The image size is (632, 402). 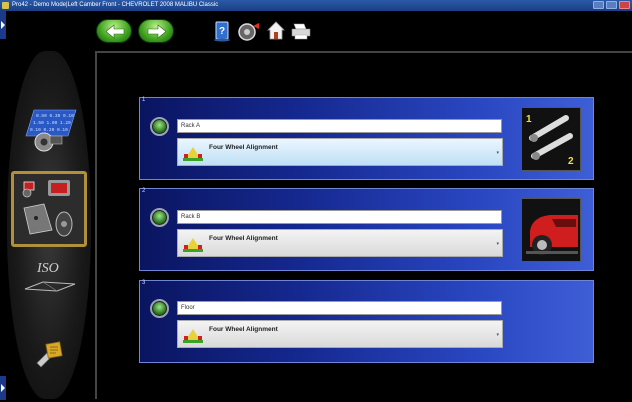 What do you see at coordinates (144, 191) in the screenshot?
I see `rack-index: 2` at bounding box center [144, 191].